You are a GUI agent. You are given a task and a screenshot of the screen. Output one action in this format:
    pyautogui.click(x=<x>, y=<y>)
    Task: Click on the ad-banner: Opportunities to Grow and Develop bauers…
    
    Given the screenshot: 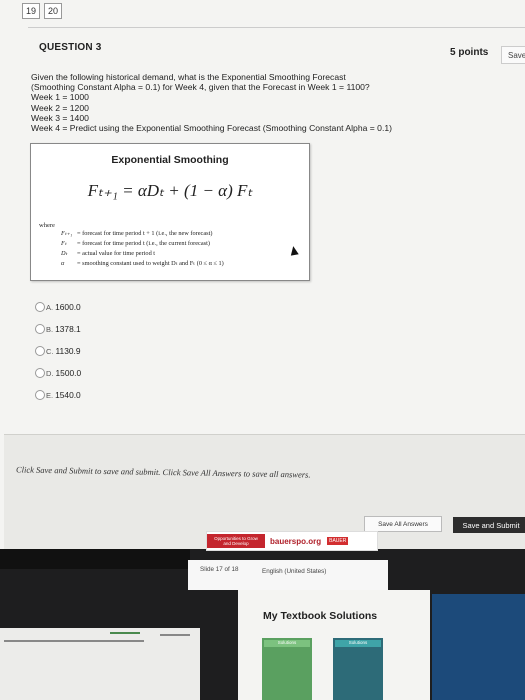 What is the action you would take?
    pyautogui.click(x=292, y=541)
    